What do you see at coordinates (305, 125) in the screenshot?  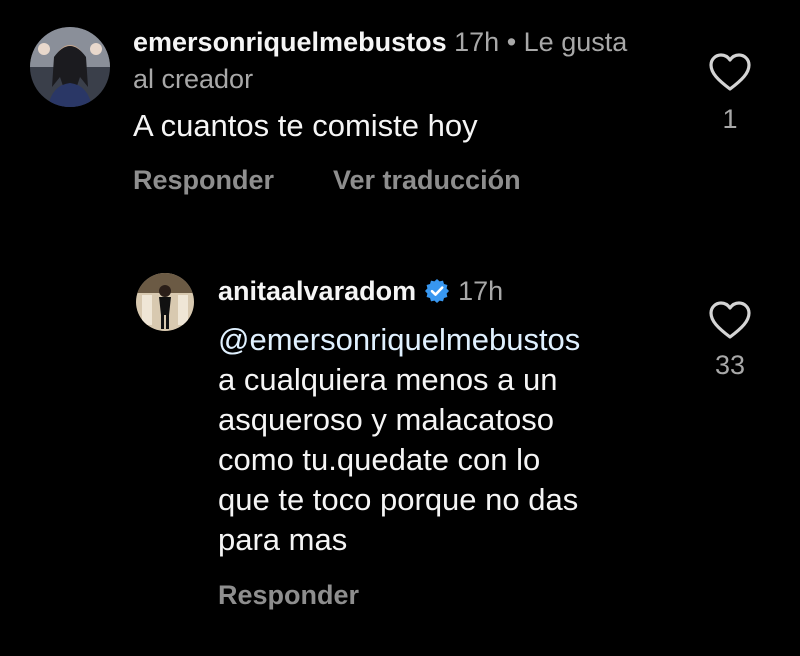 I see `comment-text: A cuantos te comiste hoy` at bounding box center [305, 125].